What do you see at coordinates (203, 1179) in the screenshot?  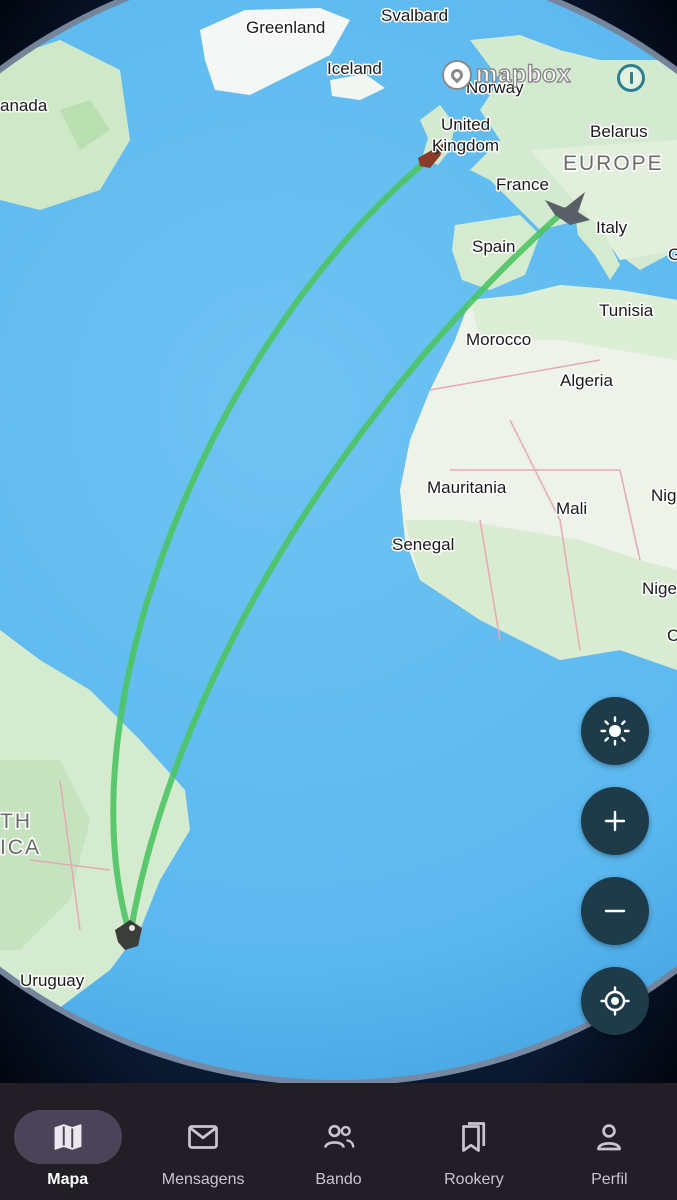 I see `nav-label-mensagens: Mensagens` at bounding box center [203, 1179].